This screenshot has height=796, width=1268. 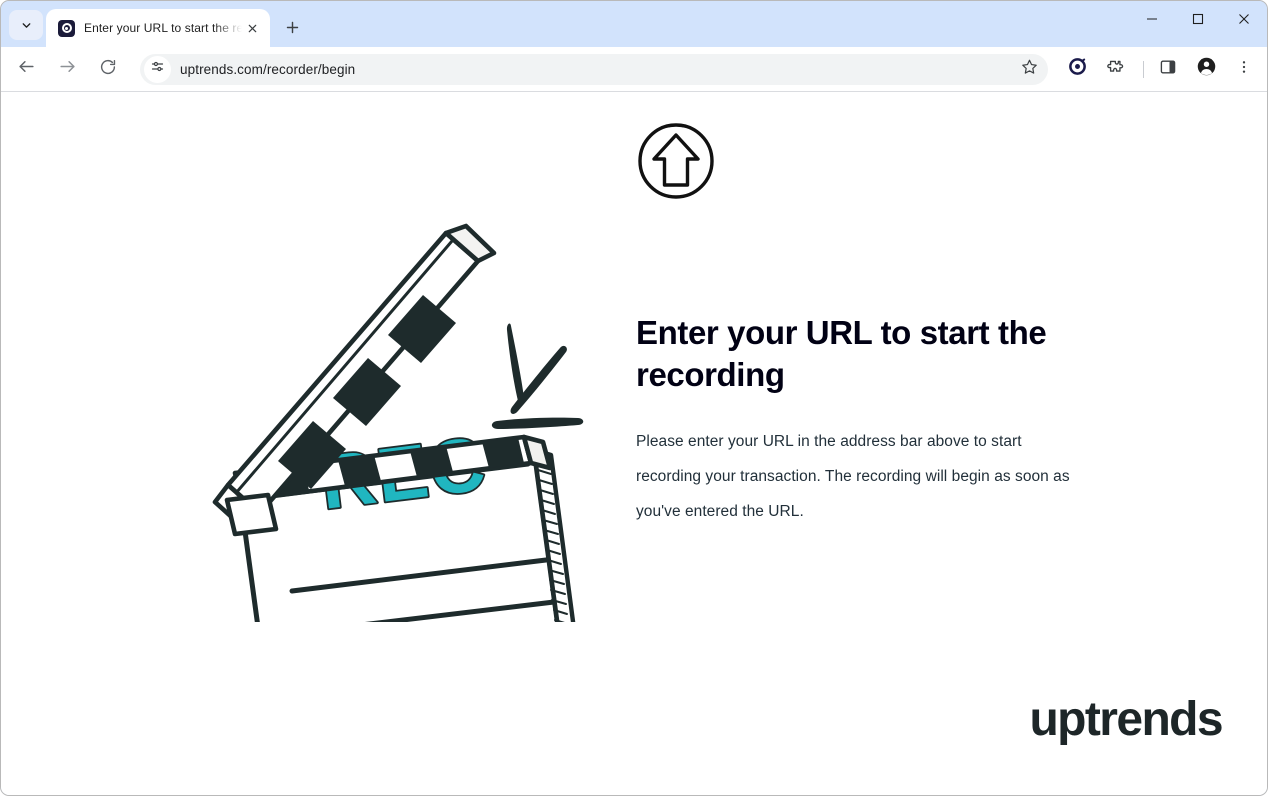 What do you see at coordinates (251, 514) in the screenshot?
I see `clapper-hinge` at bounding box center [251, 514].